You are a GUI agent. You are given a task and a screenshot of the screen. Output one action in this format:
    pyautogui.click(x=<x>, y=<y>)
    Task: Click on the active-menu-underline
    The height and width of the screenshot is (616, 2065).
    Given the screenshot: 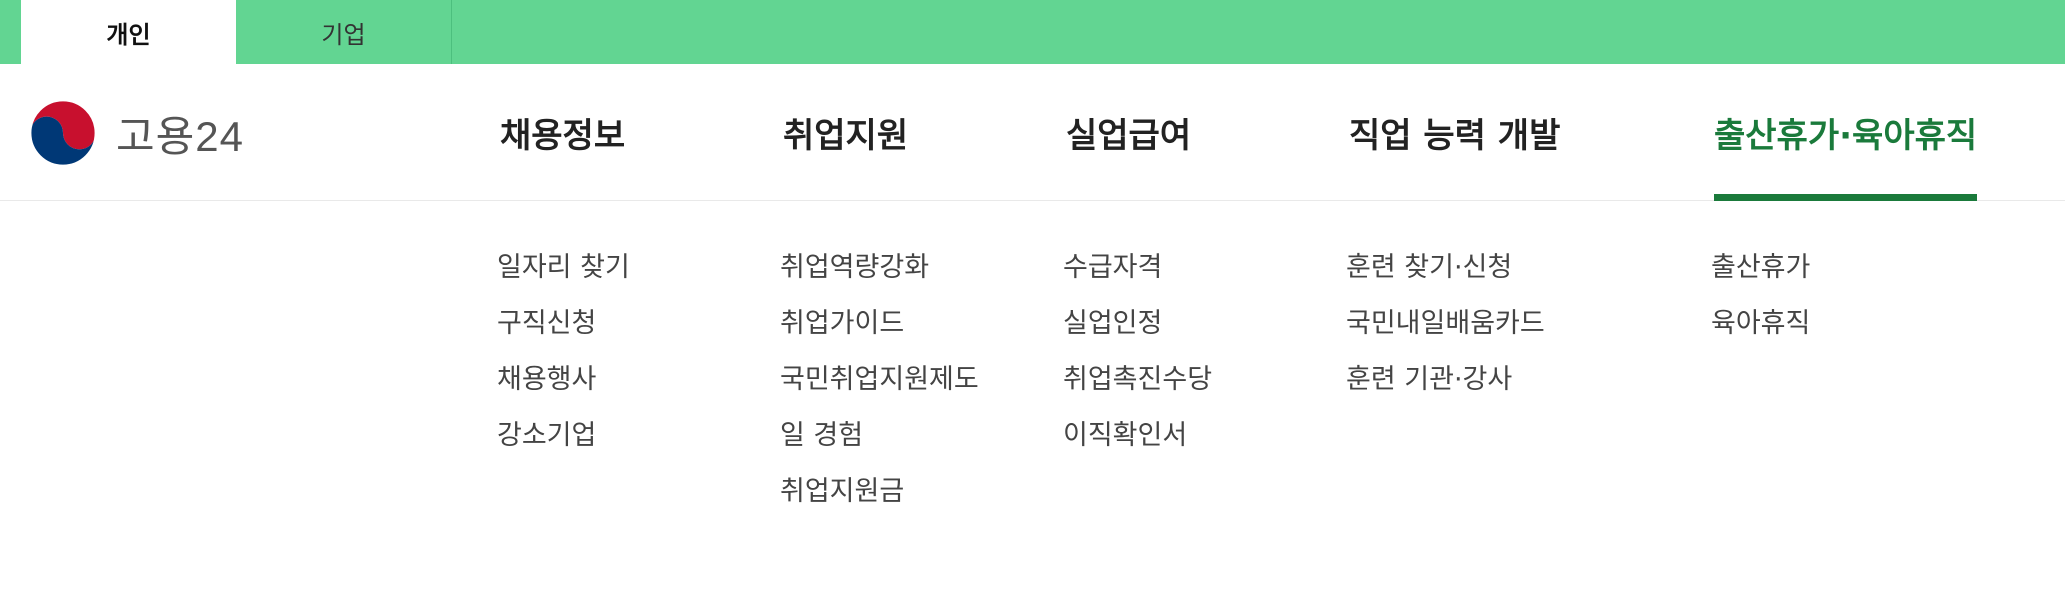 What is the action you would take?
    pyautogui.click(x=1846, y=197)
    